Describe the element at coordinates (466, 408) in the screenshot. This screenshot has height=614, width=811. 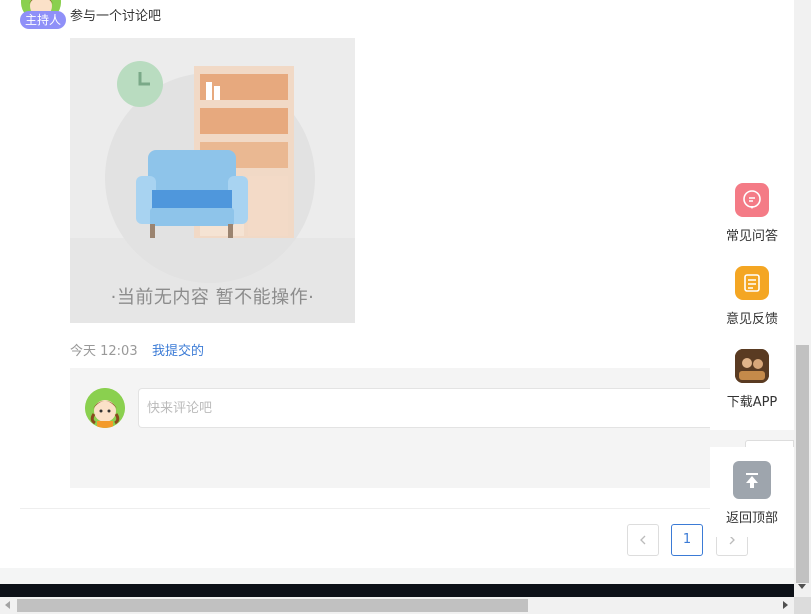
I see `comment-input` at that location.